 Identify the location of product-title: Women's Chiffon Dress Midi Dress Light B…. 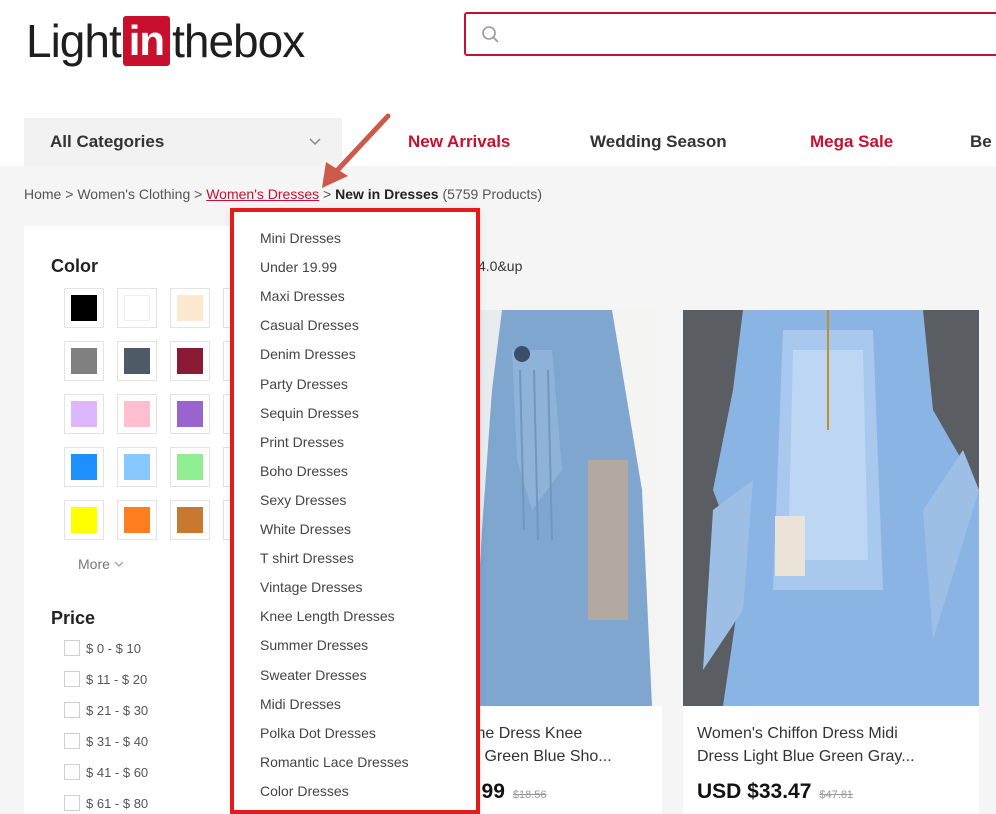
(832, 745).